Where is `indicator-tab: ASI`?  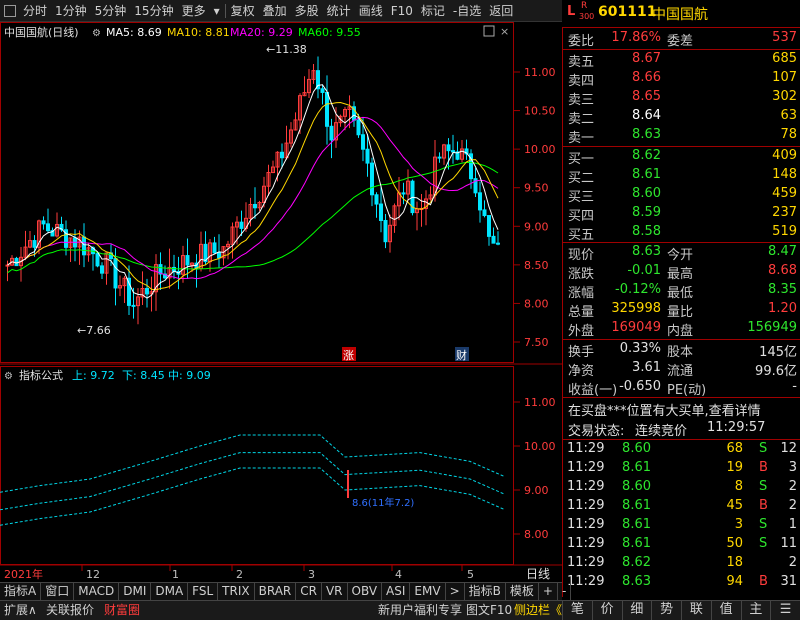 indicator-tab: ASI is located at coordinates (396, 591).